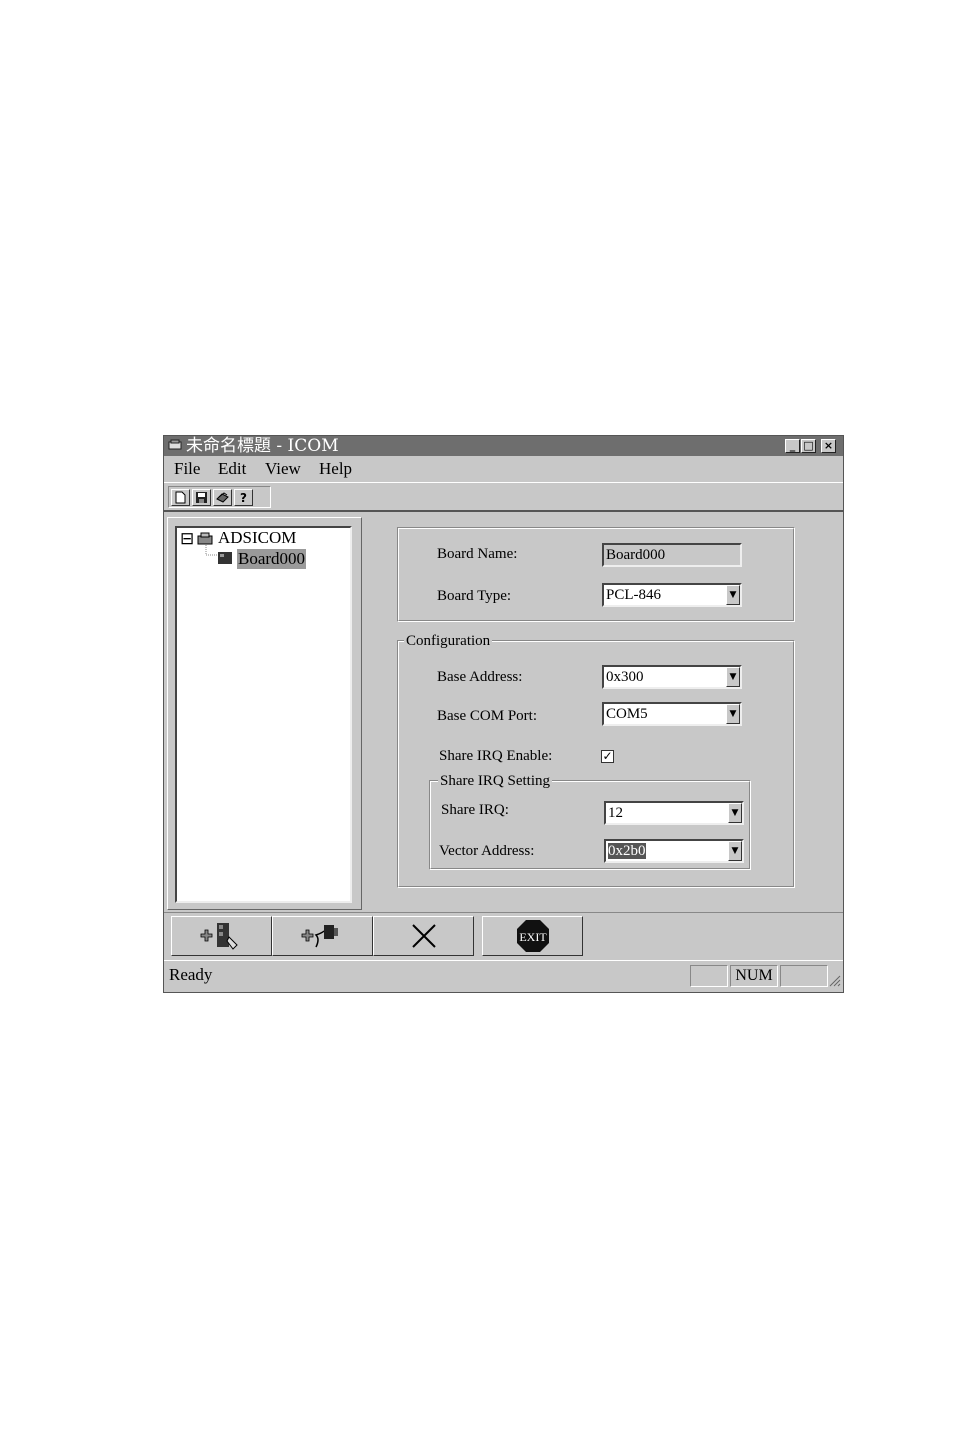 The height and width of the screenshot is (1434, 954). I want to click on board-type-select: PCL-846 ▼, so click(672, 595).